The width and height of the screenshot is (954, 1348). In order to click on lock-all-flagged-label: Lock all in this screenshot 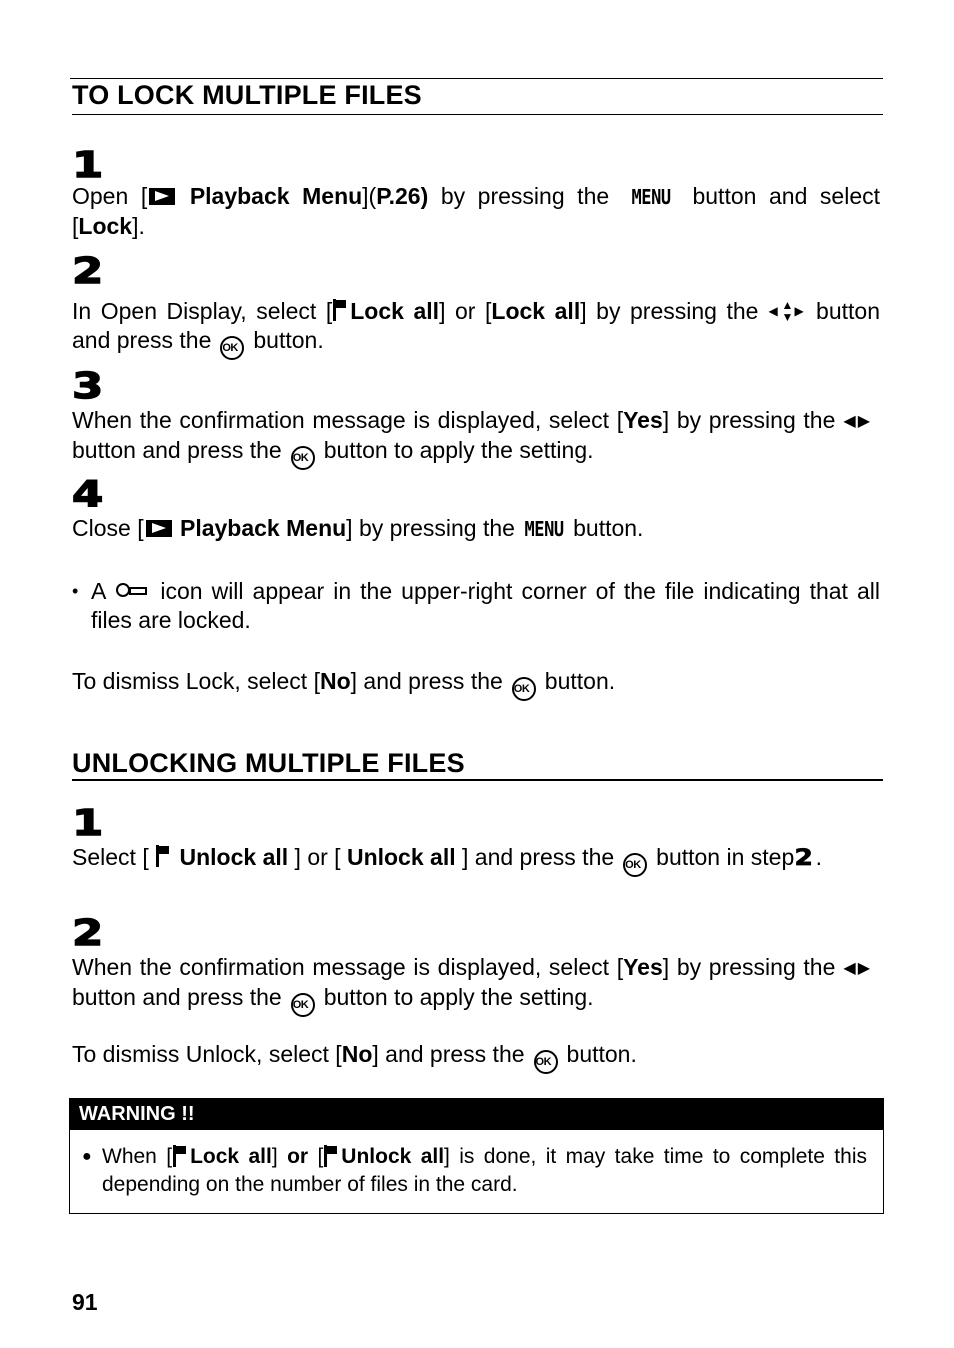, I will do `click(395, 311)`.